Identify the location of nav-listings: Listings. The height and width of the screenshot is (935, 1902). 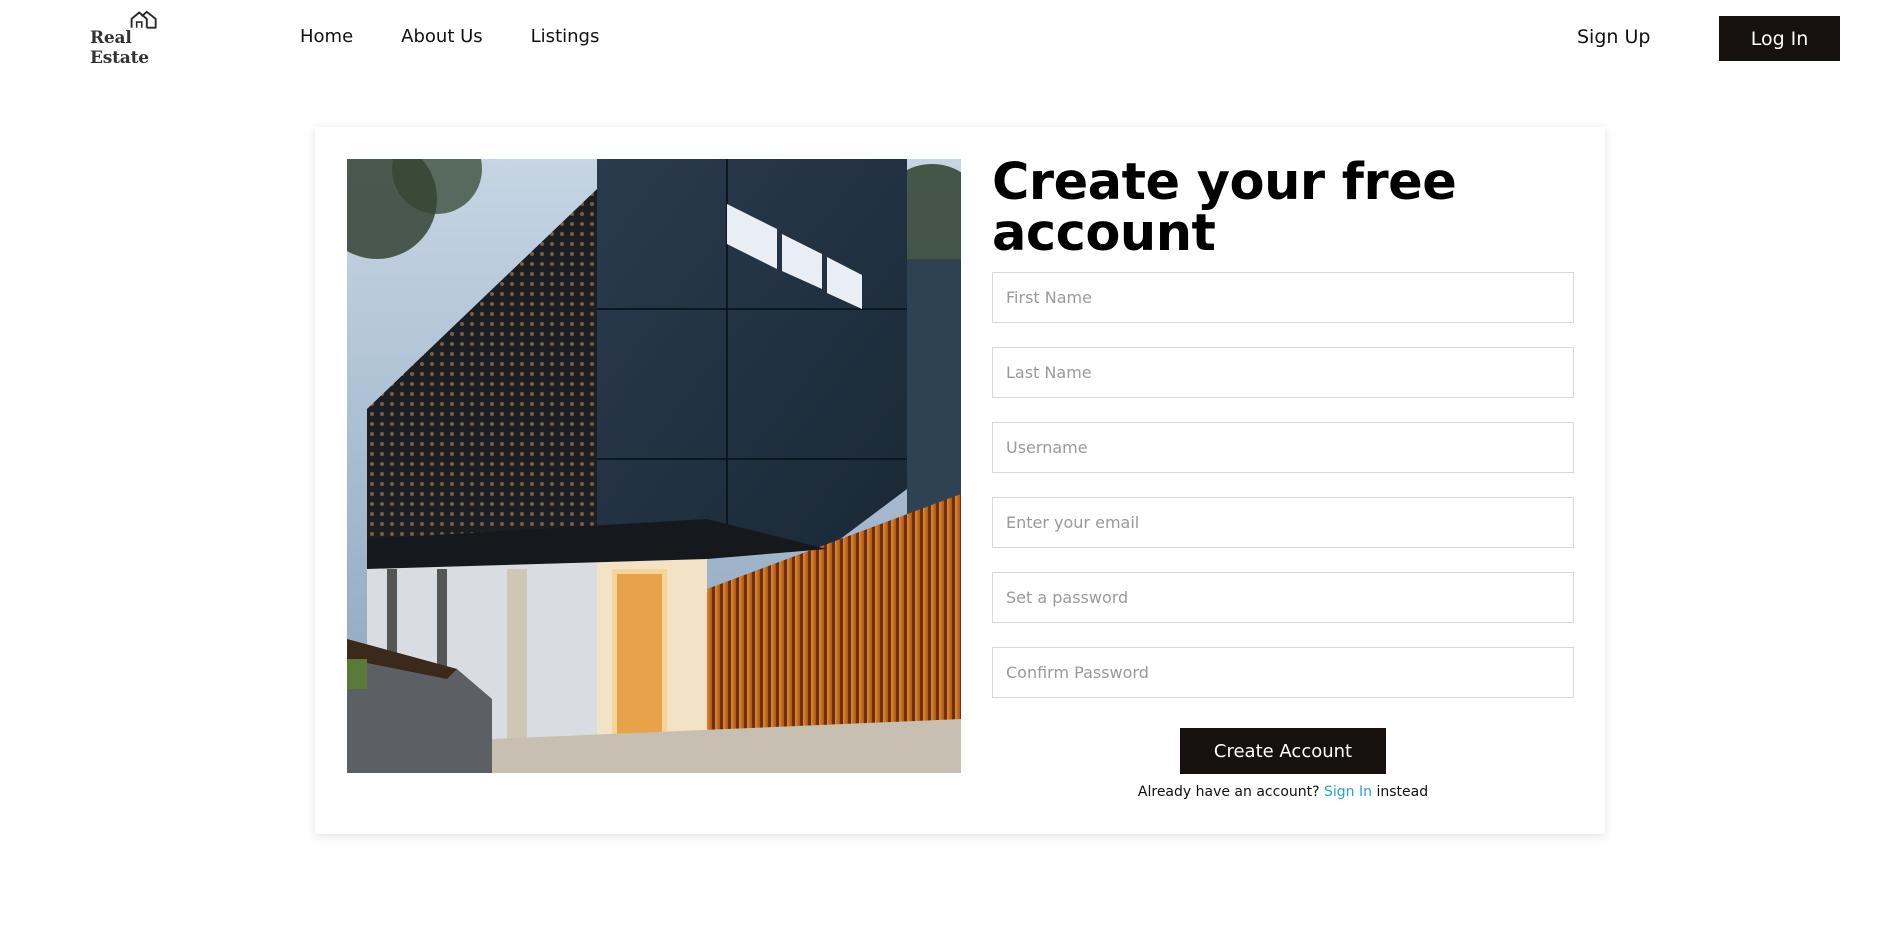
(565, 36).